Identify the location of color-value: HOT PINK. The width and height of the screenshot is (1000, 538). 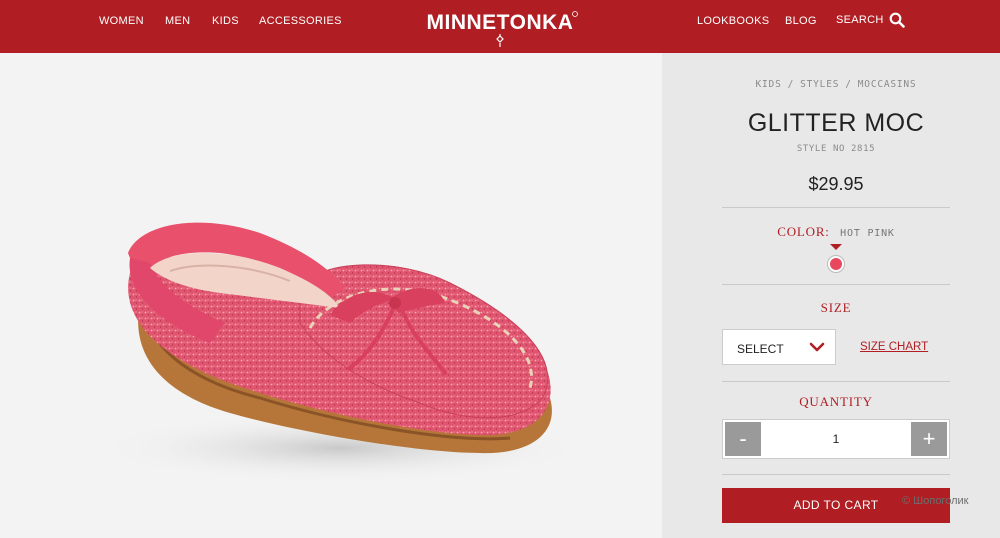
(867, 233).